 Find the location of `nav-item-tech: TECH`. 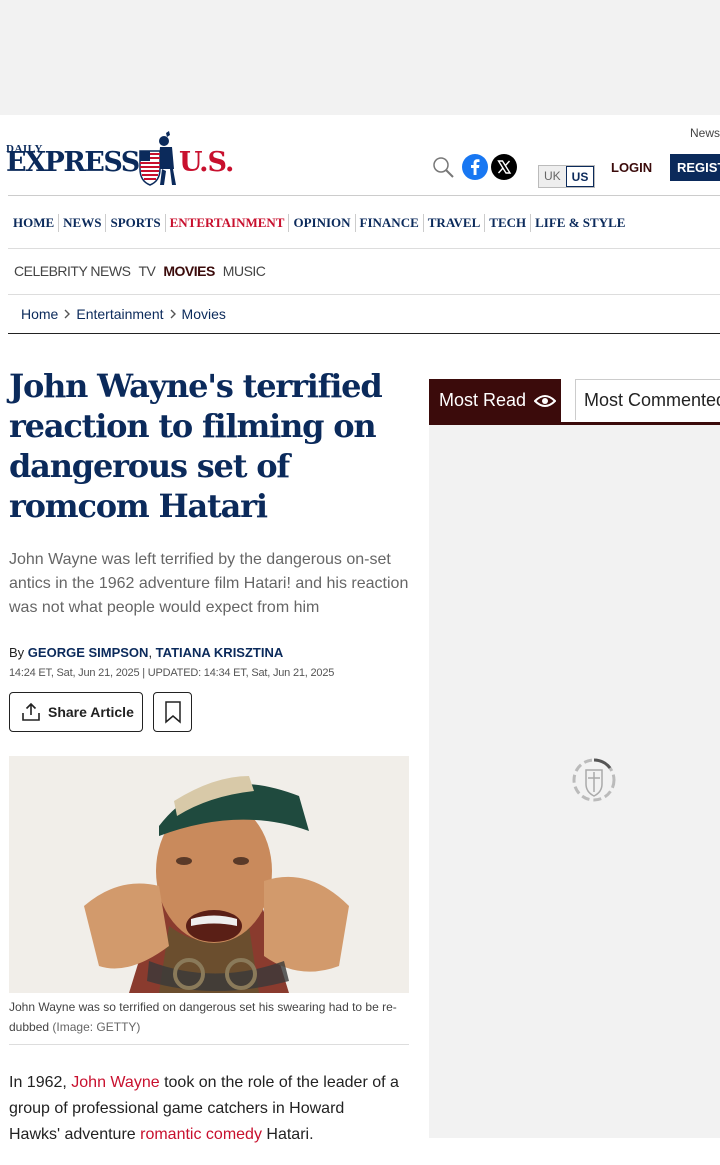

nav-item-tech: TECH is located at coordinates (508, 223).